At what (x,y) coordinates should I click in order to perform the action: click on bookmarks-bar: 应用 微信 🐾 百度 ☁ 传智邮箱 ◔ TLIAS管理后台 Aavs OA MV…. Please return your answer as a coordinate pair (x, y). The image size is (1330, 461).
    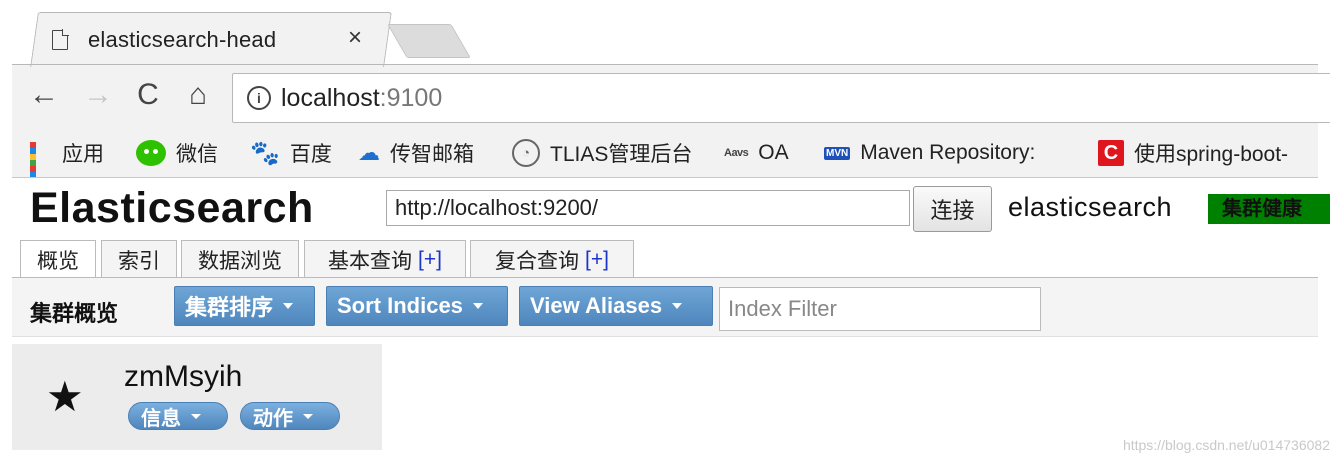
    Looking at the image, I should click on (665, 165).